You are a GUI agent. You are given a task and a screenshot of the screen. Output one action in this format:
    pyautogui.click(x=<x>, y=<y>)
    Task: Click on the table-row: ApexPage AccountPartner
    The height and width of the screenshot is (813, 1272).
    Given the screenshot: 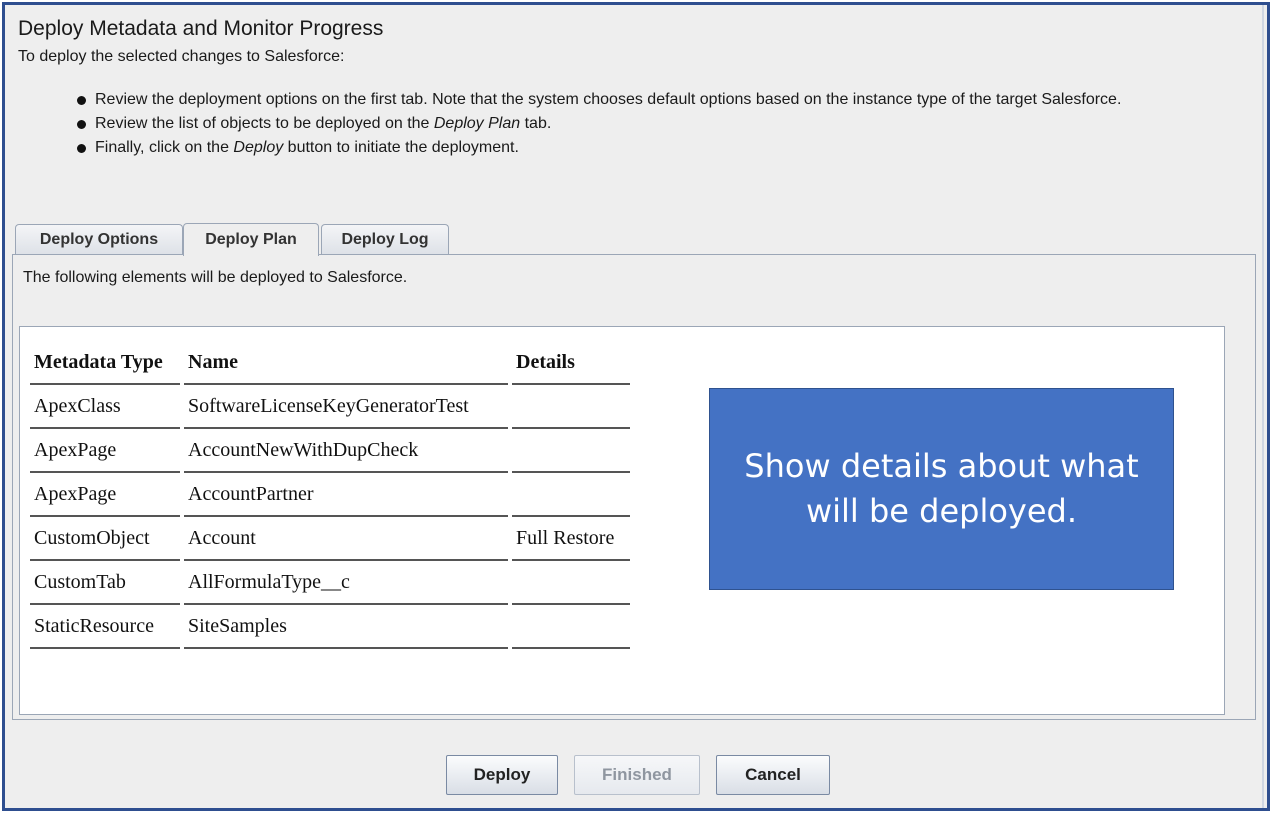 What is the action you would take?
    pyautogui.click(x=330, y=495)
    